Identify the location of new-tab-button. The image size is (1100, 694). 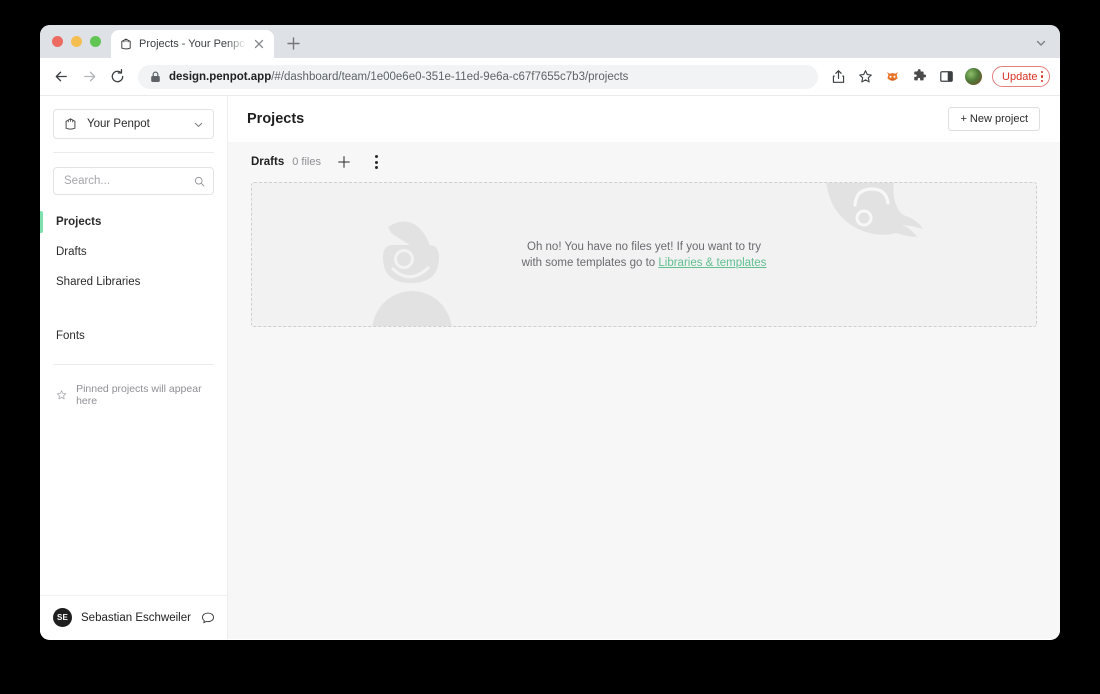
(293, 43).